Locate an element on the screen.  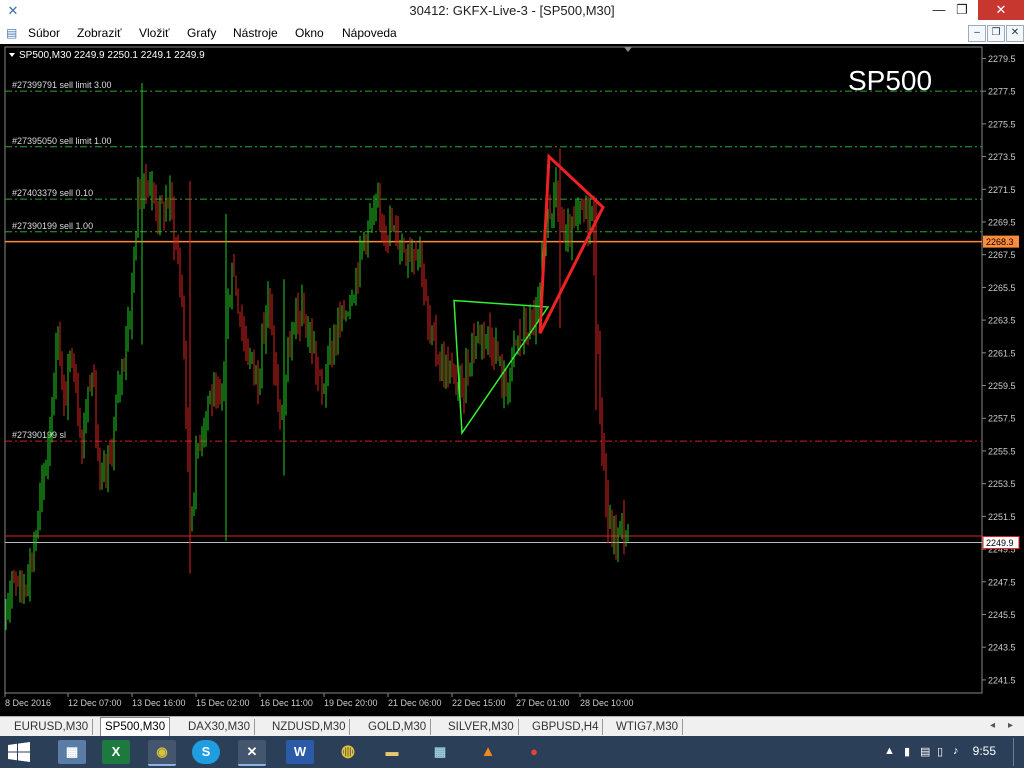
close-button: ✕ is located at coordinates (1001, 10).